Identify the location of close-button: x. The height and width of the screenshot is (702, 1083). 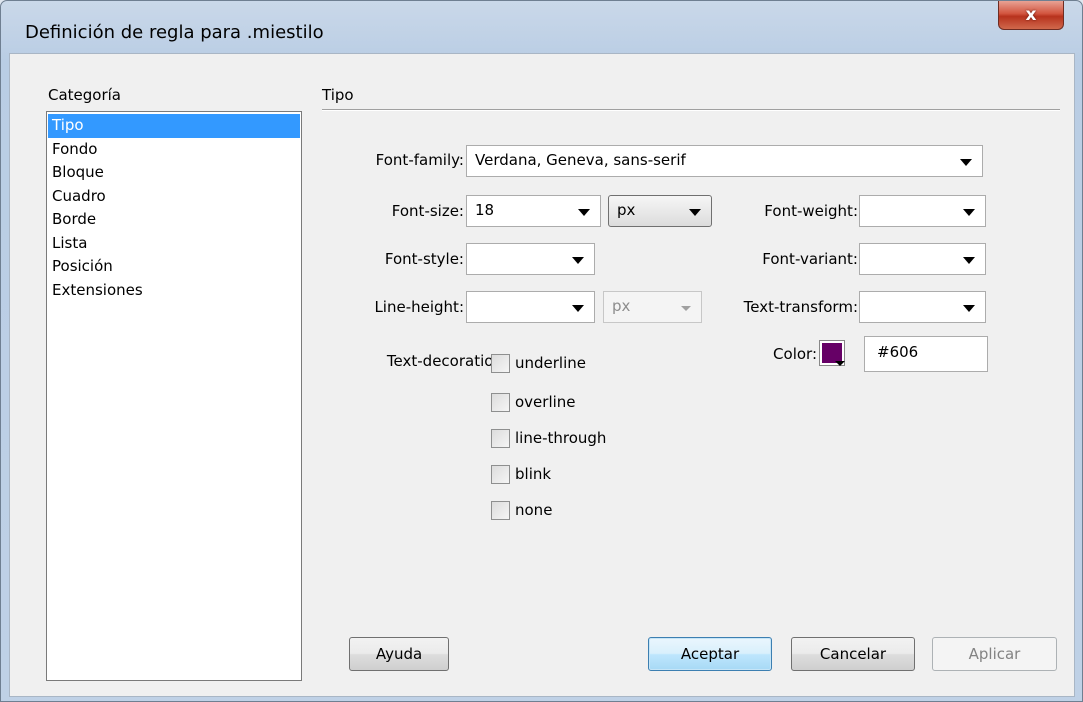
(1031, 15).